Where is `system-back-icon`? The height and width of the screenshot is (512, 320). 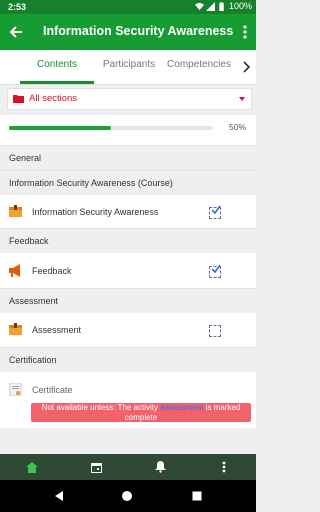
system-back-icon is located at coordinates (59, 496).